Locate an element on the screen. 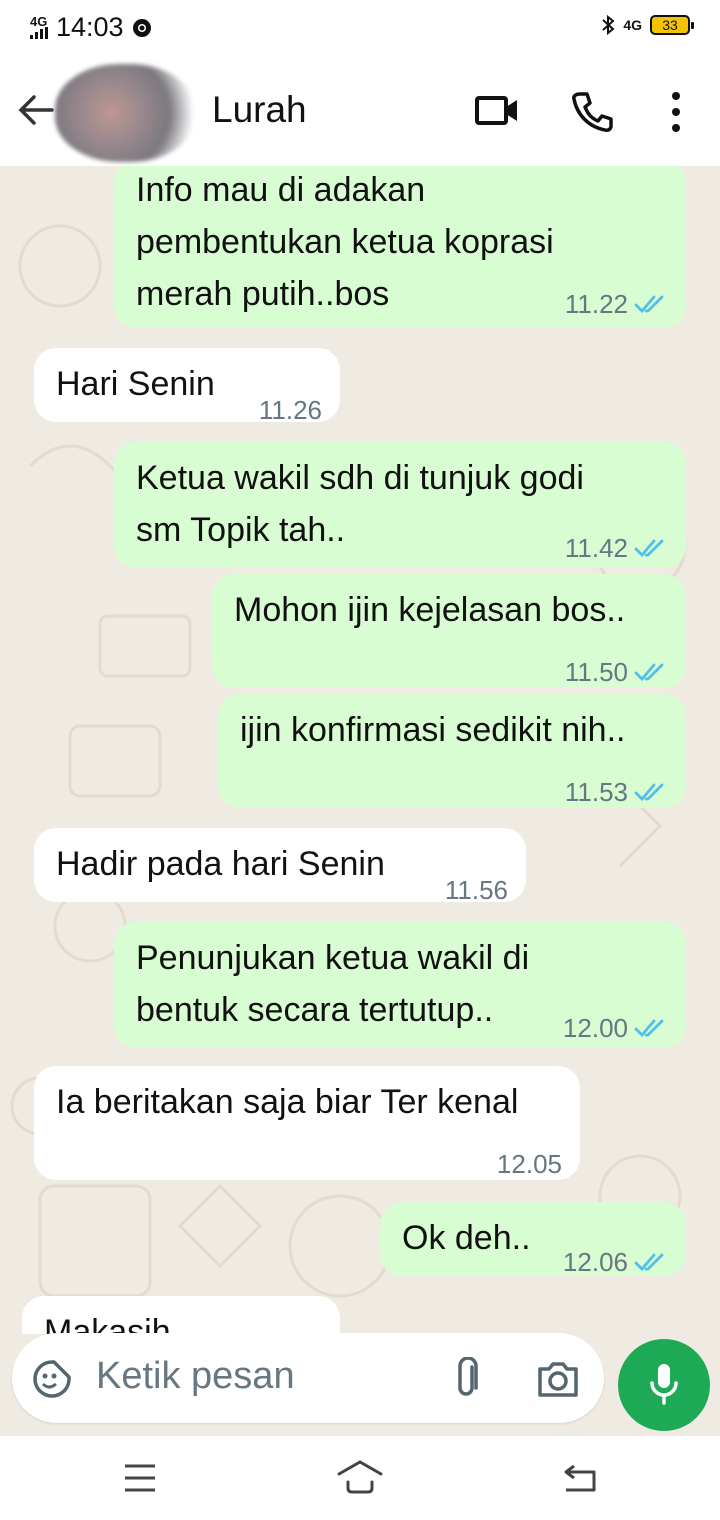 This screenshot has width=720, height=1520. incoming-message: Hari Senin 11.26 is located at coordinates (187, 386).